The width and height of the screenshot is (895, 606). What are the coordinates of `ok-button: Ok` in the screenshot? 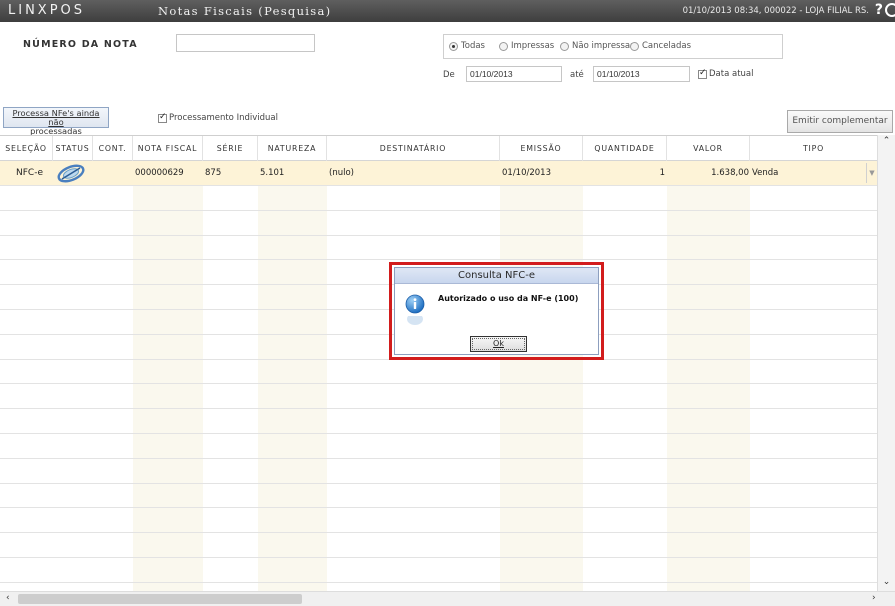 It's located at (498, 344).